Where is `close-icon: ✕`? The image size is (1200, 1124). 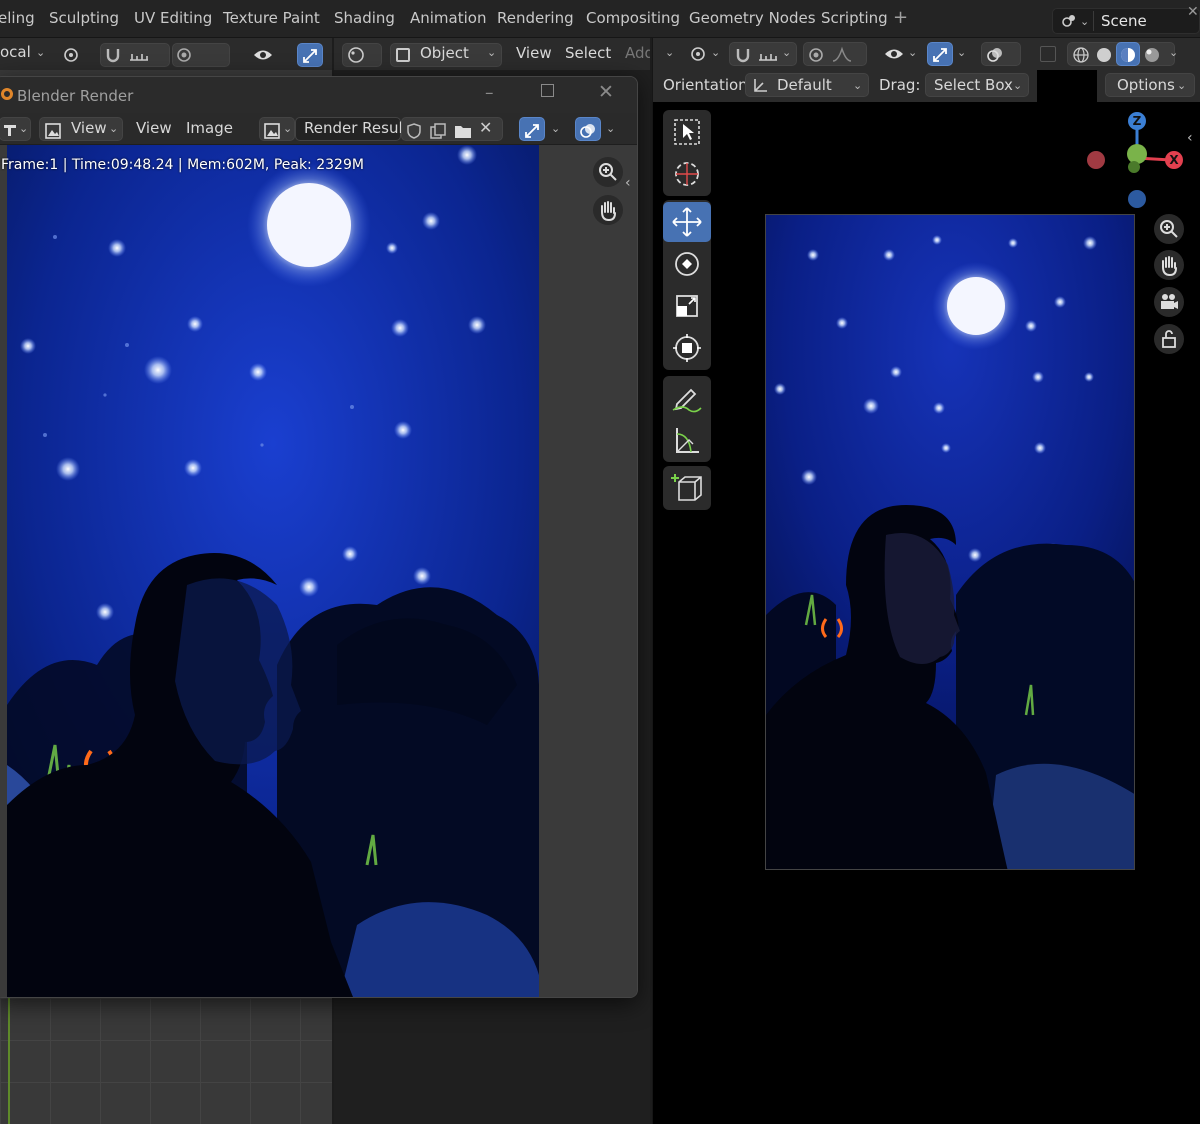 close-icon: ✕ is located at coordinates (606, 92).